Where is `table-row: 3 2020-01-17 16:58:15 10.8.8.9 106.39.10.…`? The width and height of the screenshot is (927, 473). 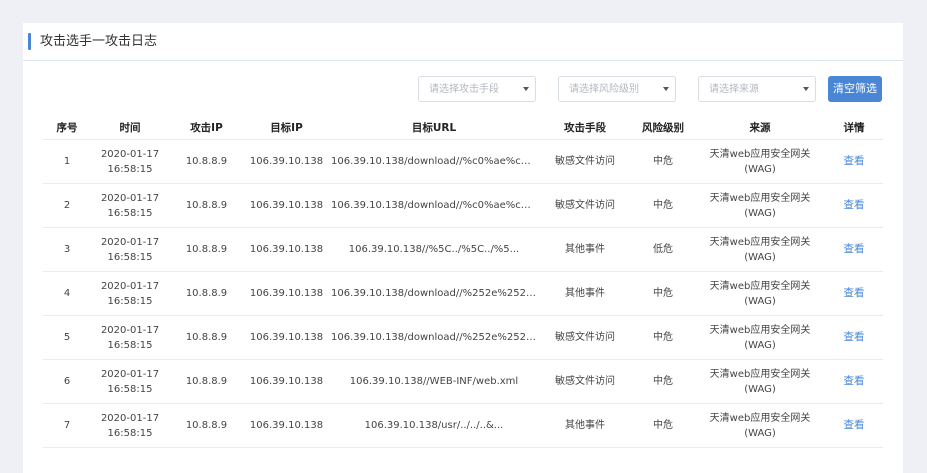
table-row: 3 2020-01-17 16:58:15 10.8.8.9 106.39.10.… is located at coordinates (463, 249).